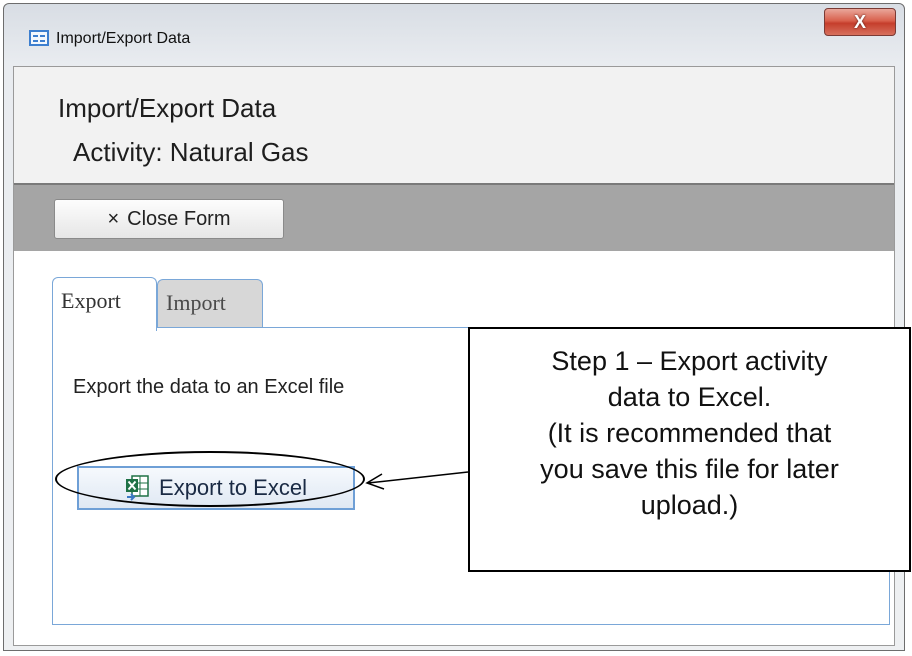 The height and width of the screenshot is (656, 912). What do you see at coordinates (689, 361) in the screenshot?
I see `callout-line: Step 1 – Export activity` at bounding box center [689, 361].